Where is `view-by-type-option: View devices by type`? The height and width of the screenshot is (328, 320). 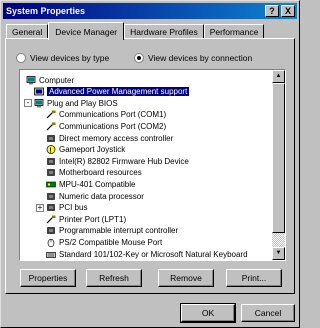
view-by-type-option: View devices by type is located at coordinates (62, 58).